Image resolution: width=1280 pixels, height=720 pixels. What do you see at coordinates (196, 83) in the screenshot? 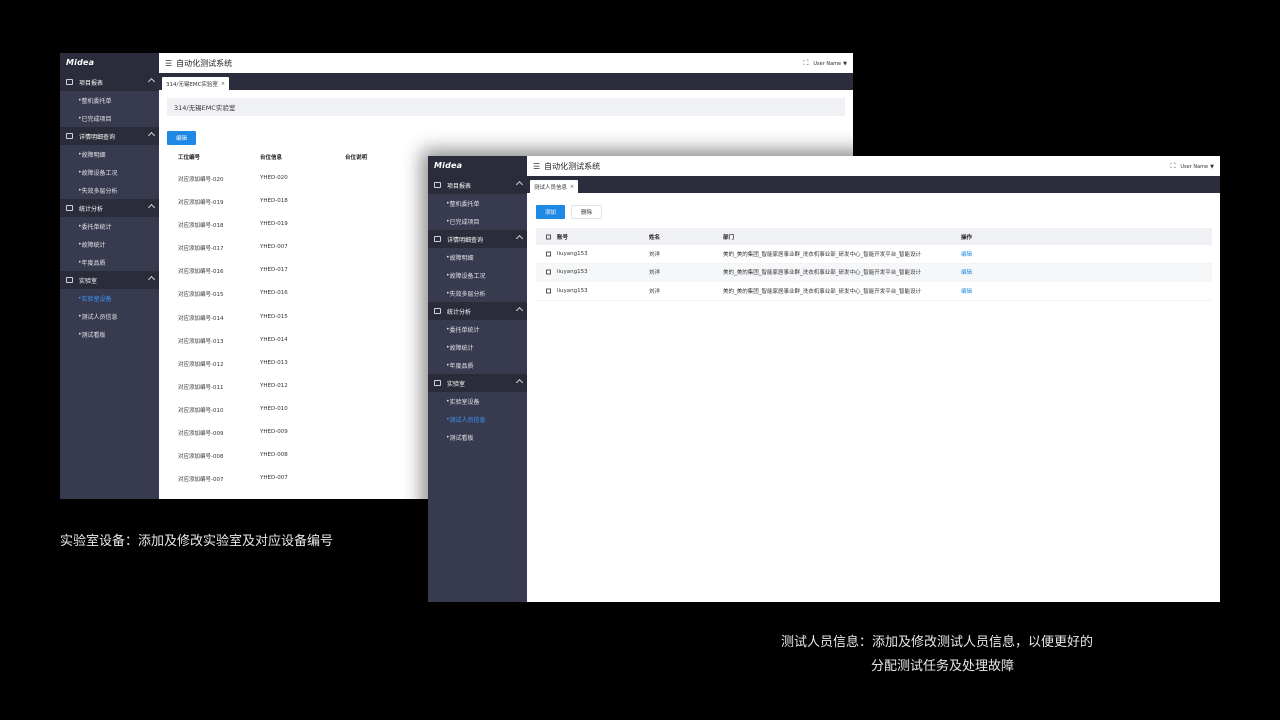
I see `tab-lab: 314/无锡EMC实验室 ×` at bounding box center [196, 83].